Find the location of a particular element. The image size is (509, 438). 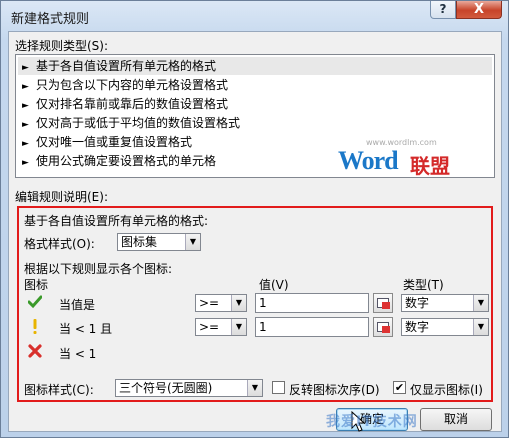

icon-style-label: 图标样式(C): is located at coordinates (59, 390).